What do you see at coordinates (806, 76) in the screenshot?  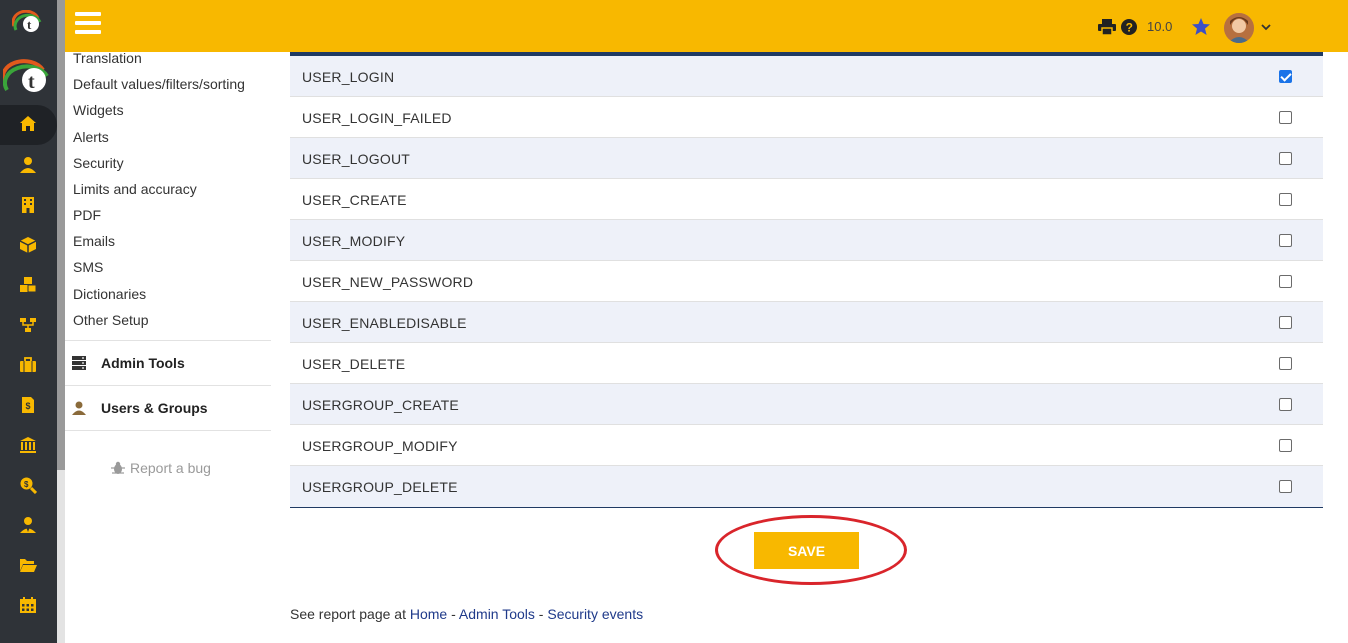 I see `table-row: USER_LOGIN` at bounding box center [806, 76].